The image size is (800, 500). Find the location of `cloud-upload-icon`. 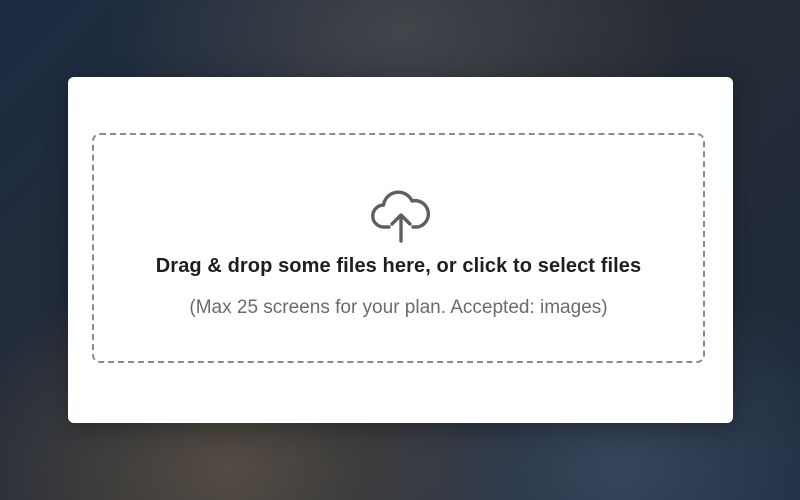

cloud-upload-icon is located at coordinates (401, 214).